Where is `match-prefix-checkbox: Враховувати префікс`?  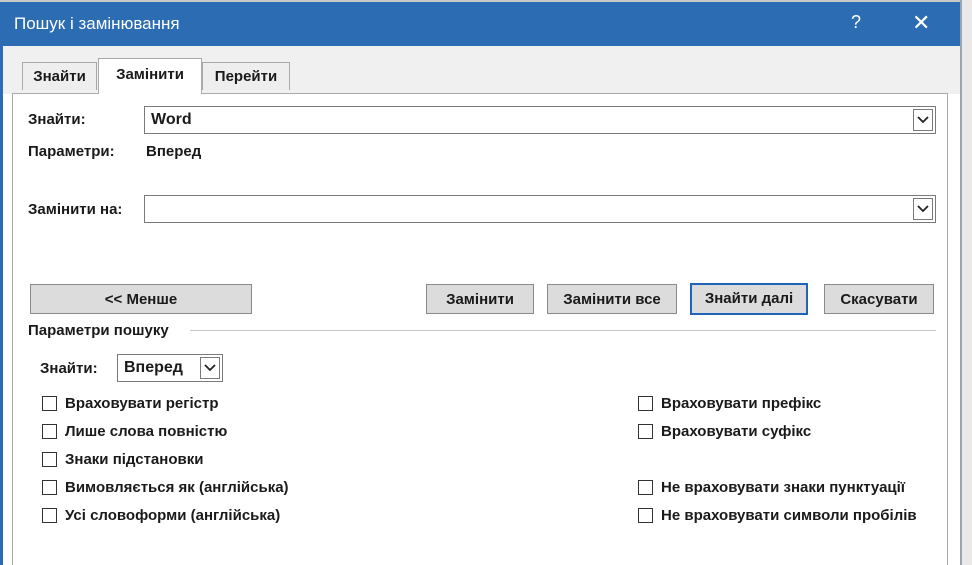
match-prefix-checkbox: Враховувати префікс is located at coordinates (729, 403).